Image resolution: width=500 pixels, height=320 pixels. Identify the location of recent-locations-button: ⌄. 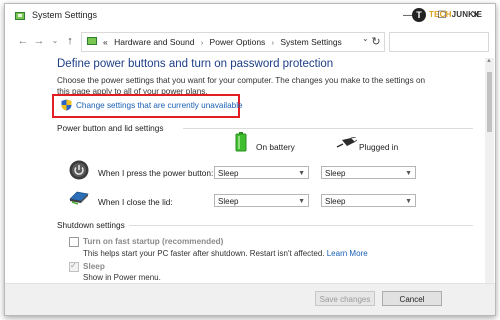
(55, 40).